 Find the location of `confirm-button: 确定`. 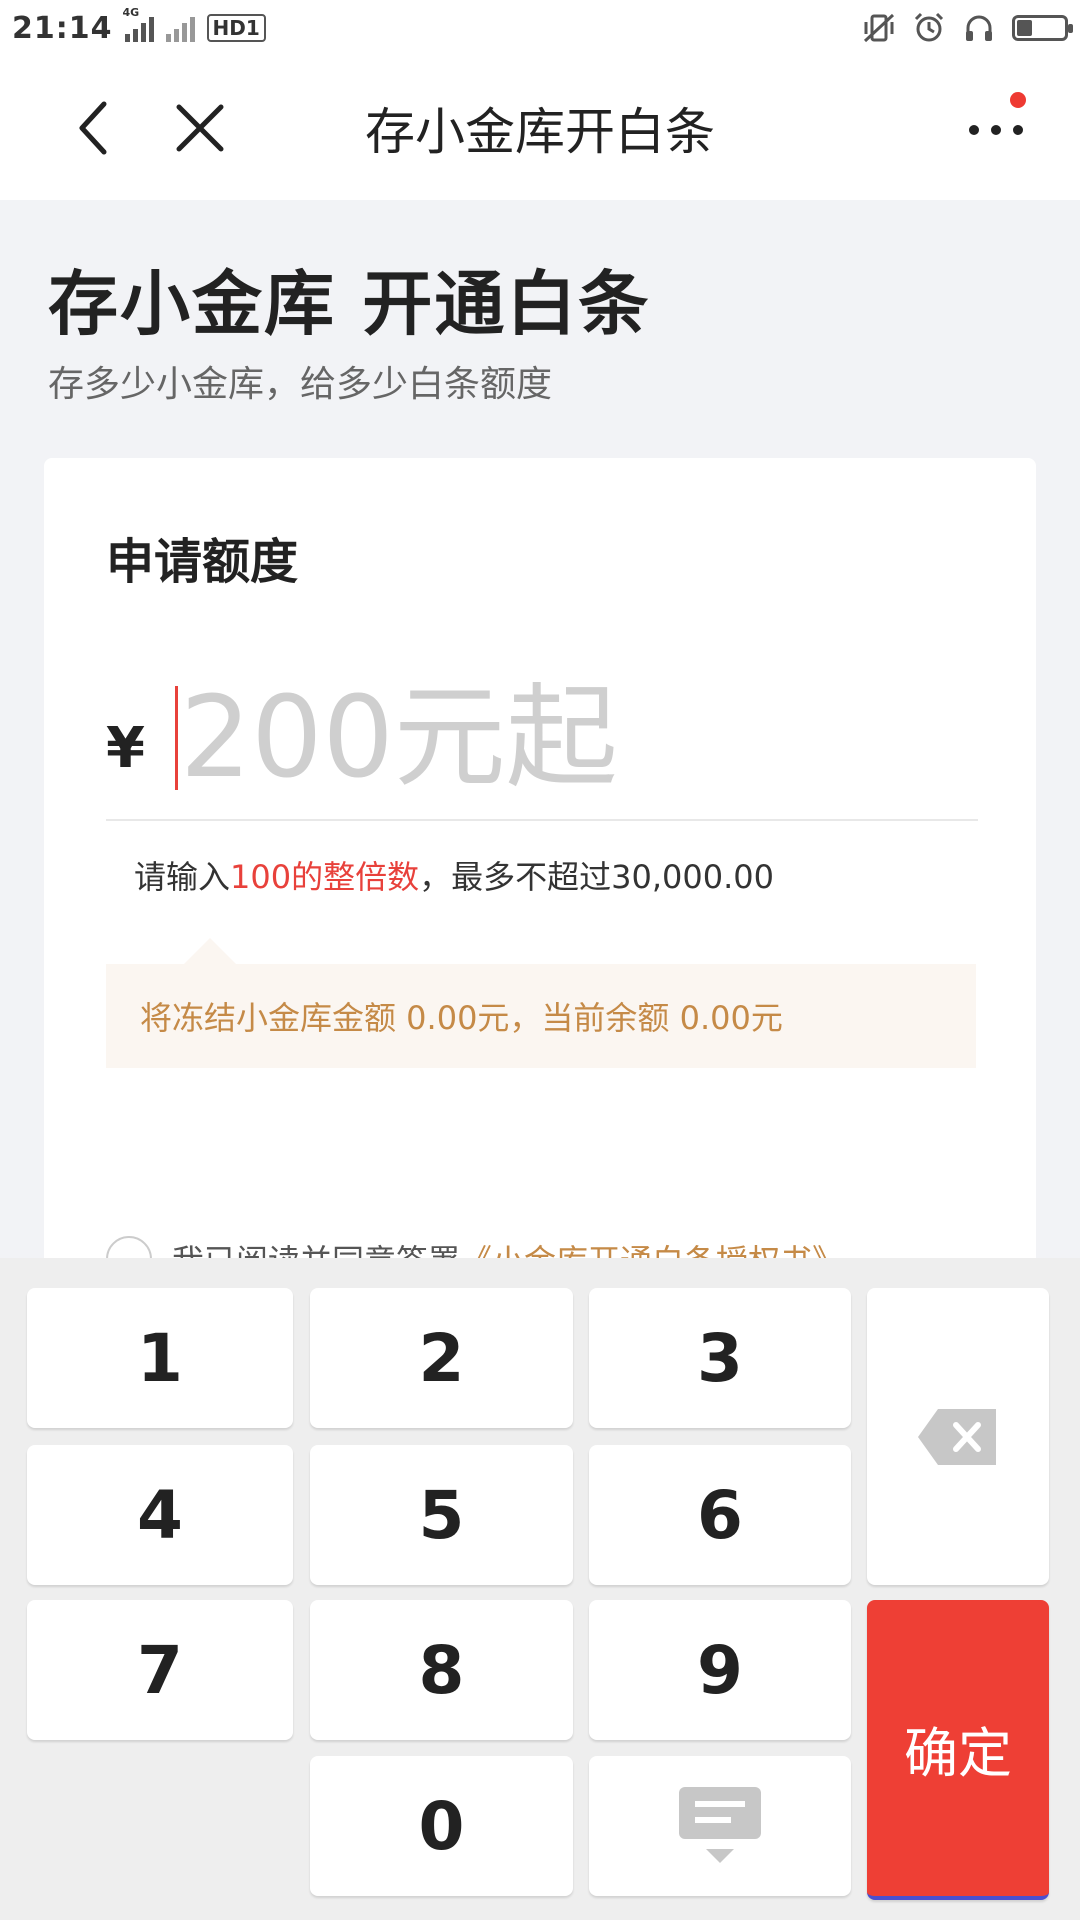

confirm-button: 确定 is located at coordinates (958, 1750).